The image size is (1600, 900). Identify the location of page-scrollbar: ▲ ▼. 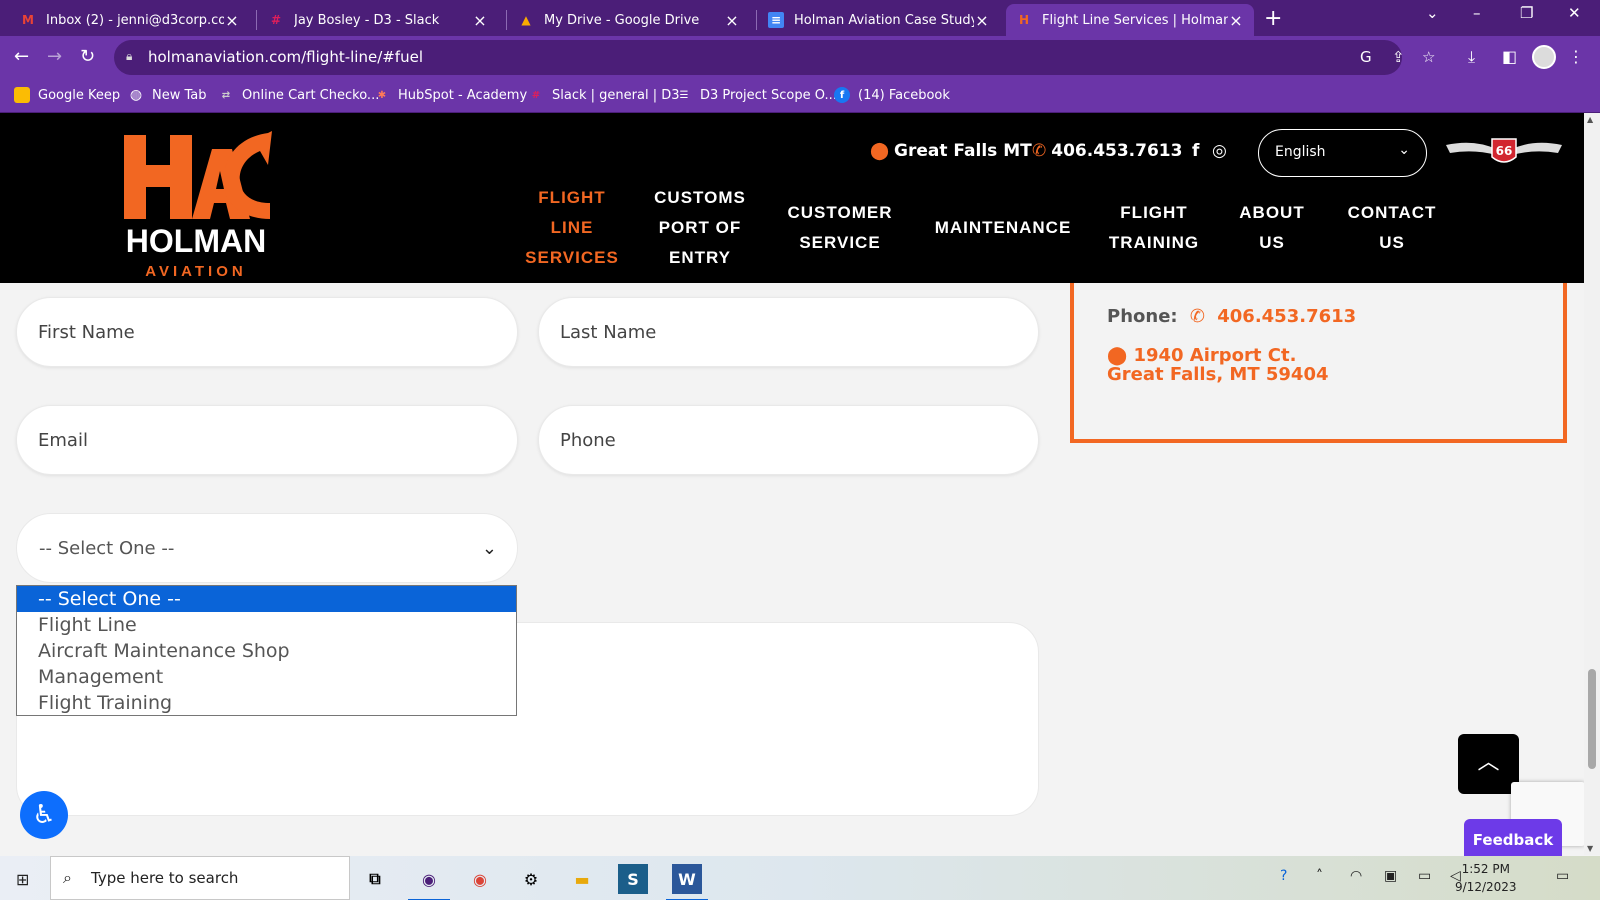
(1592, 484).